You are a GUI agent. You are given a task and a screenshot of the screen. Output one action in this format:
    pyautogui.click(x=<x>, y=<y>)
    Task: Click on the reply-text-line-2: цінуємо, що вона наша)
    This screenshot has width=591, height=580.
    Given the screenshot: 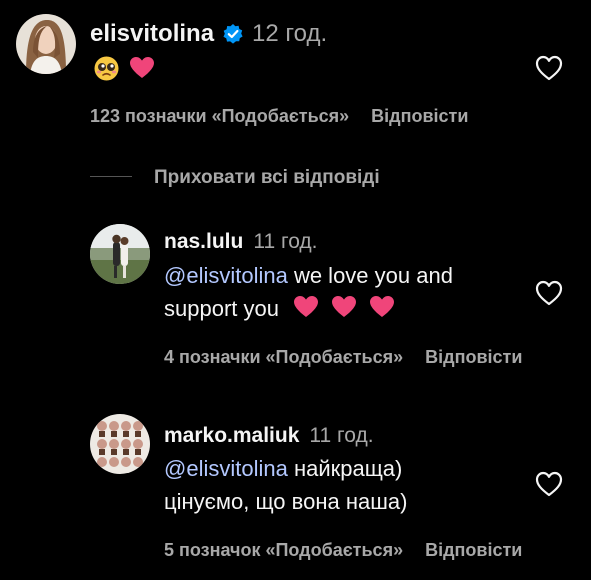 What is the action you would take?
    pyautogui.click(x=286, y=501)
    